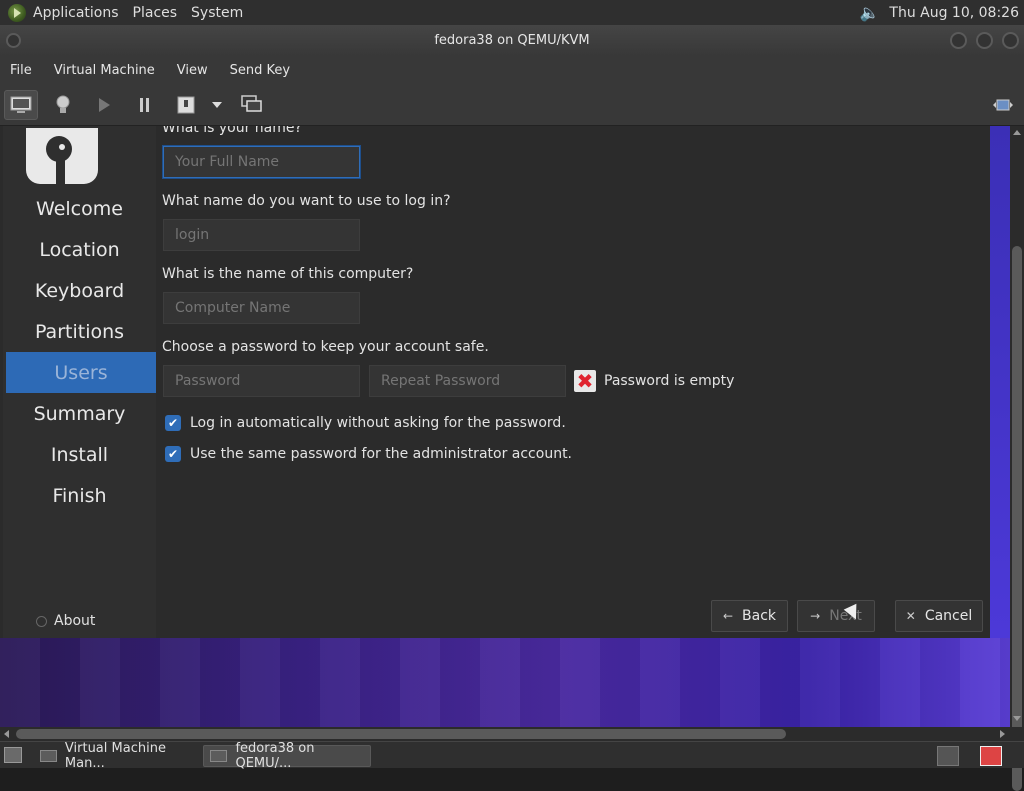  I want to click on pause-icon, so click(144, 105).